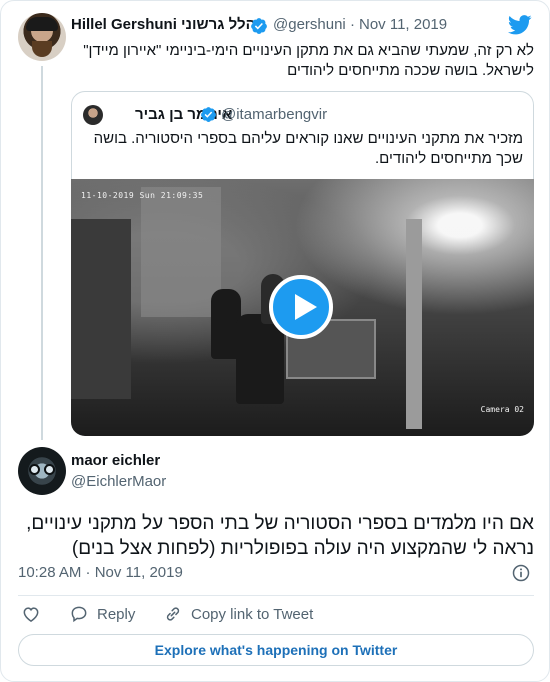  What do you see at coordinates (521, 573) in the screenshot?
I see `info-icon` at bounding box center [521, 573].